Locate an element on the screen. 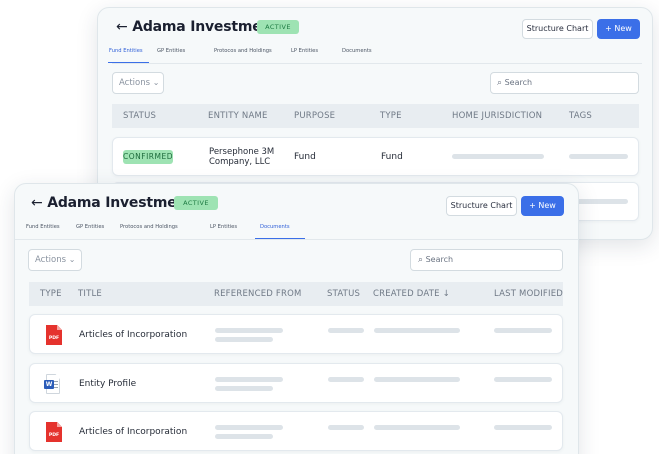  document-title: Entity Profile is located at coordinates (107, 384).